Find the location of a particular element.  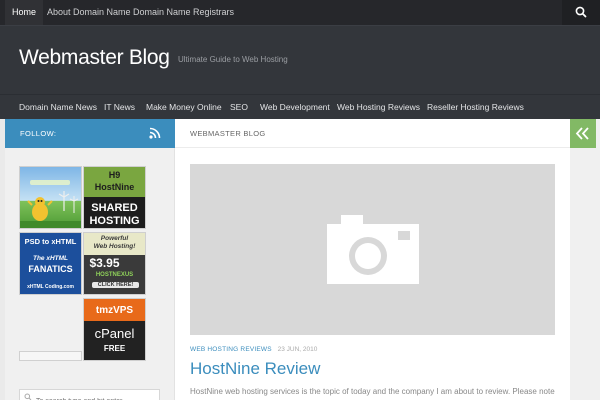

follow-bar: FOLLOW: is located at coordinates (90, 133).